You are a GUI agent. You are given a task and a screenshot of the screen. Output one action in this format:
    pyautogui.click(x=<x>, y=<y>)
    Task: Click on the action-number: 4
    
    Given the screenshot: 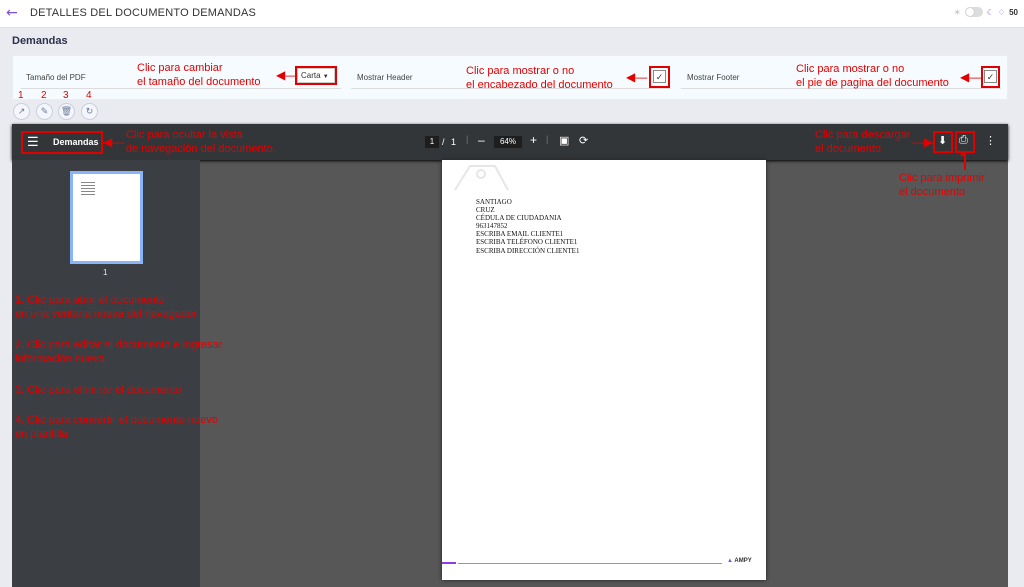 What is the action you would take?
    pyautogui.click(x=89, y=95)
    